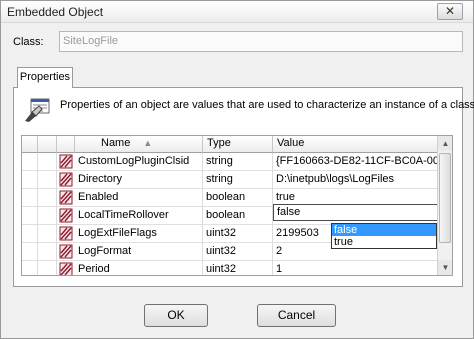 The image size is (474, 339). Describe the element at coordinates (139, 198) in the screenshot. I see `row-name-cell: Enabled` at that location.